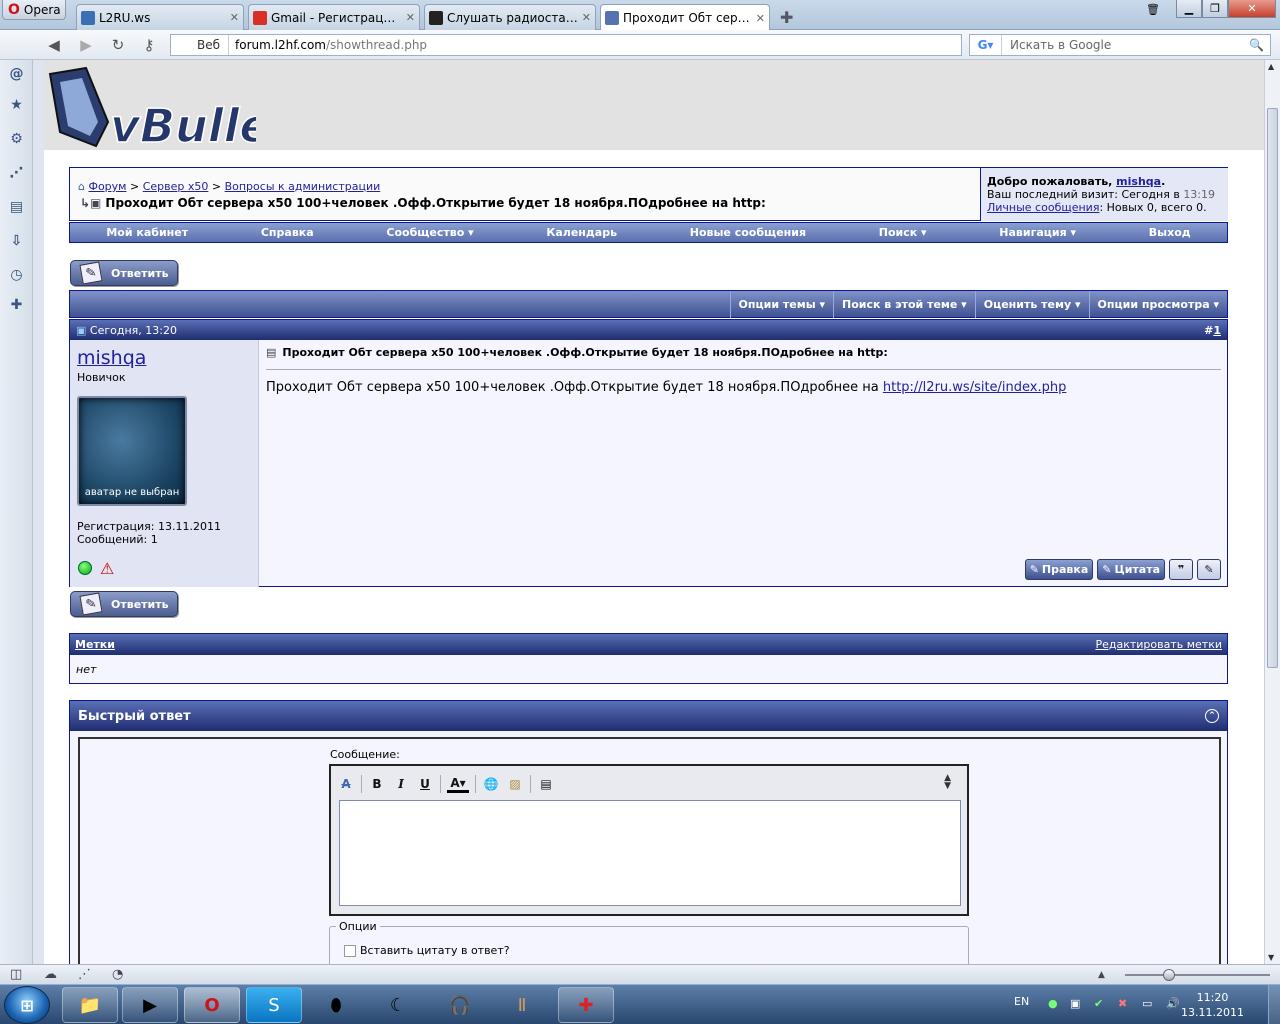 The image size is (1280, 1024). I want to click on tab-gmail: Gmail - Регистрация н... ✕, so click(334, 17).